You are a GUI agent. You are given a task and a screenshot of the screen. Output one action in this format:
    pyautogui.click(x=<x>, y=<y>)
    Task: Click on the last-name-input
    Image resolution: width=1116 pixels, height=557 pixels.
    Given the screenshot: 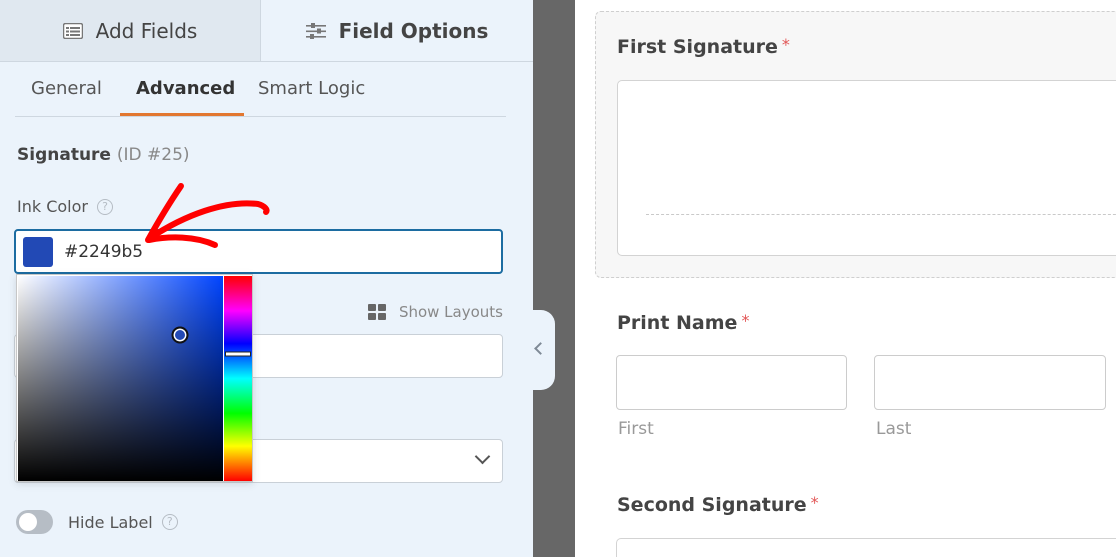 What is the action you would take?
    pyautogui.click(x=990, y=382)
    